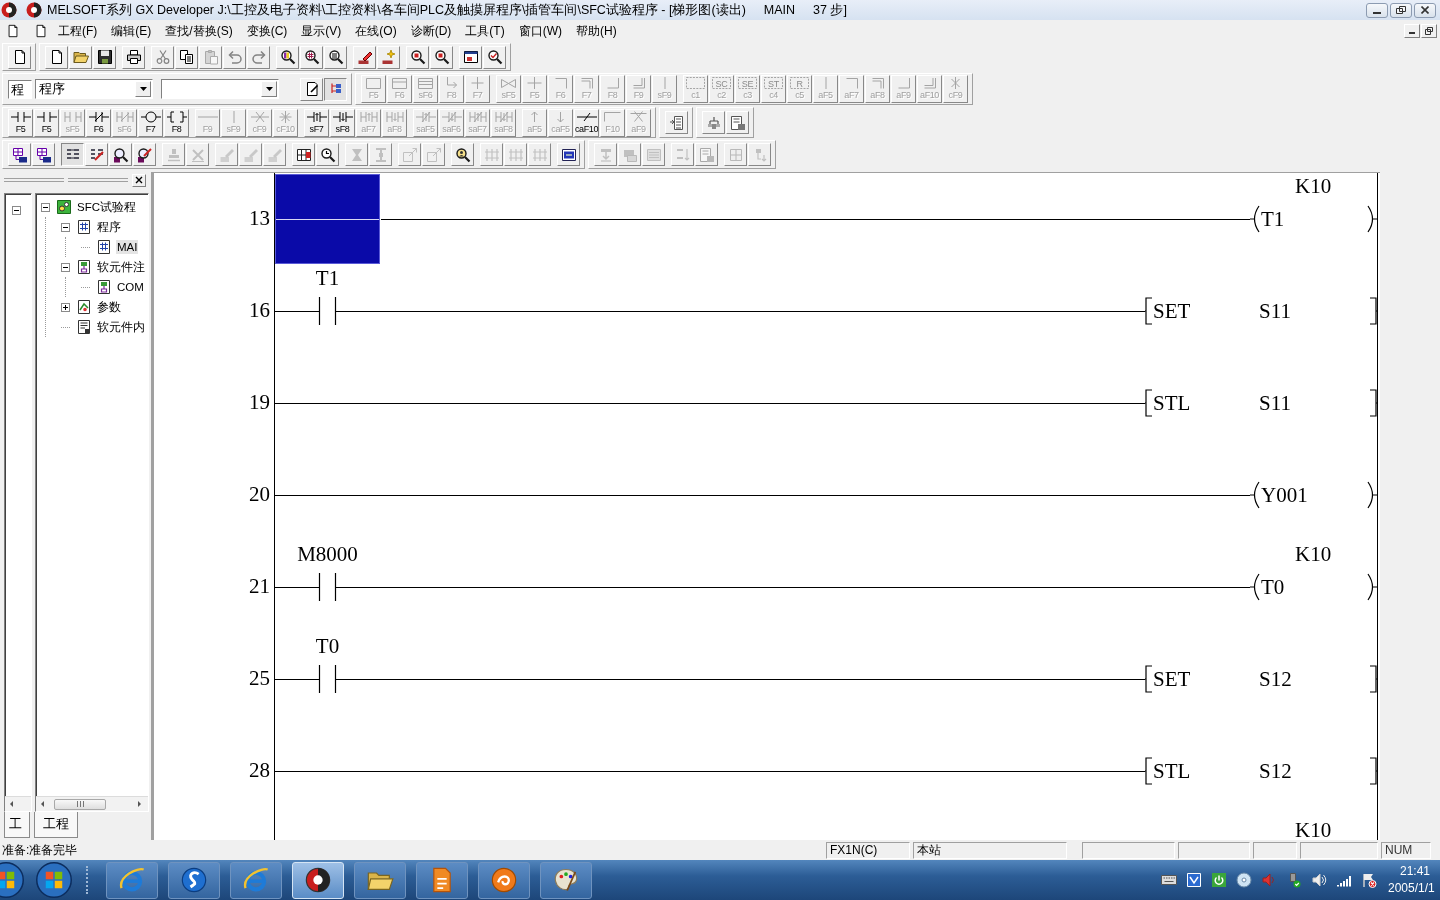 This screenshot has width=1440, height=900. What do you see at coordinates (220, 89) in the screenshot?
I see `dropdown-field` at bounding box center [220, 89].